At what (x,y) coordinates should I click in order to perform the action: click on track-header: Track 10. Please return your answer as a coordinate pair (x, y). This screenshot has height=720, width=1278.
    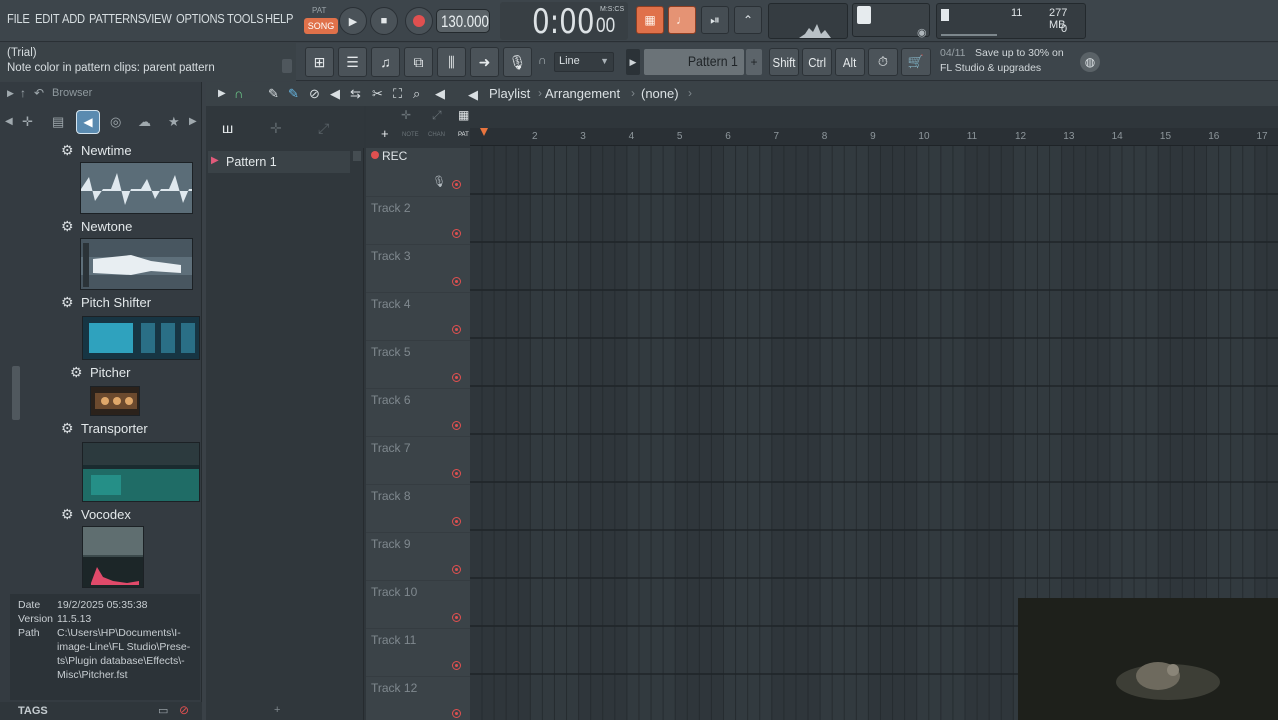
    Looking at the image, I should click on (418, 604).